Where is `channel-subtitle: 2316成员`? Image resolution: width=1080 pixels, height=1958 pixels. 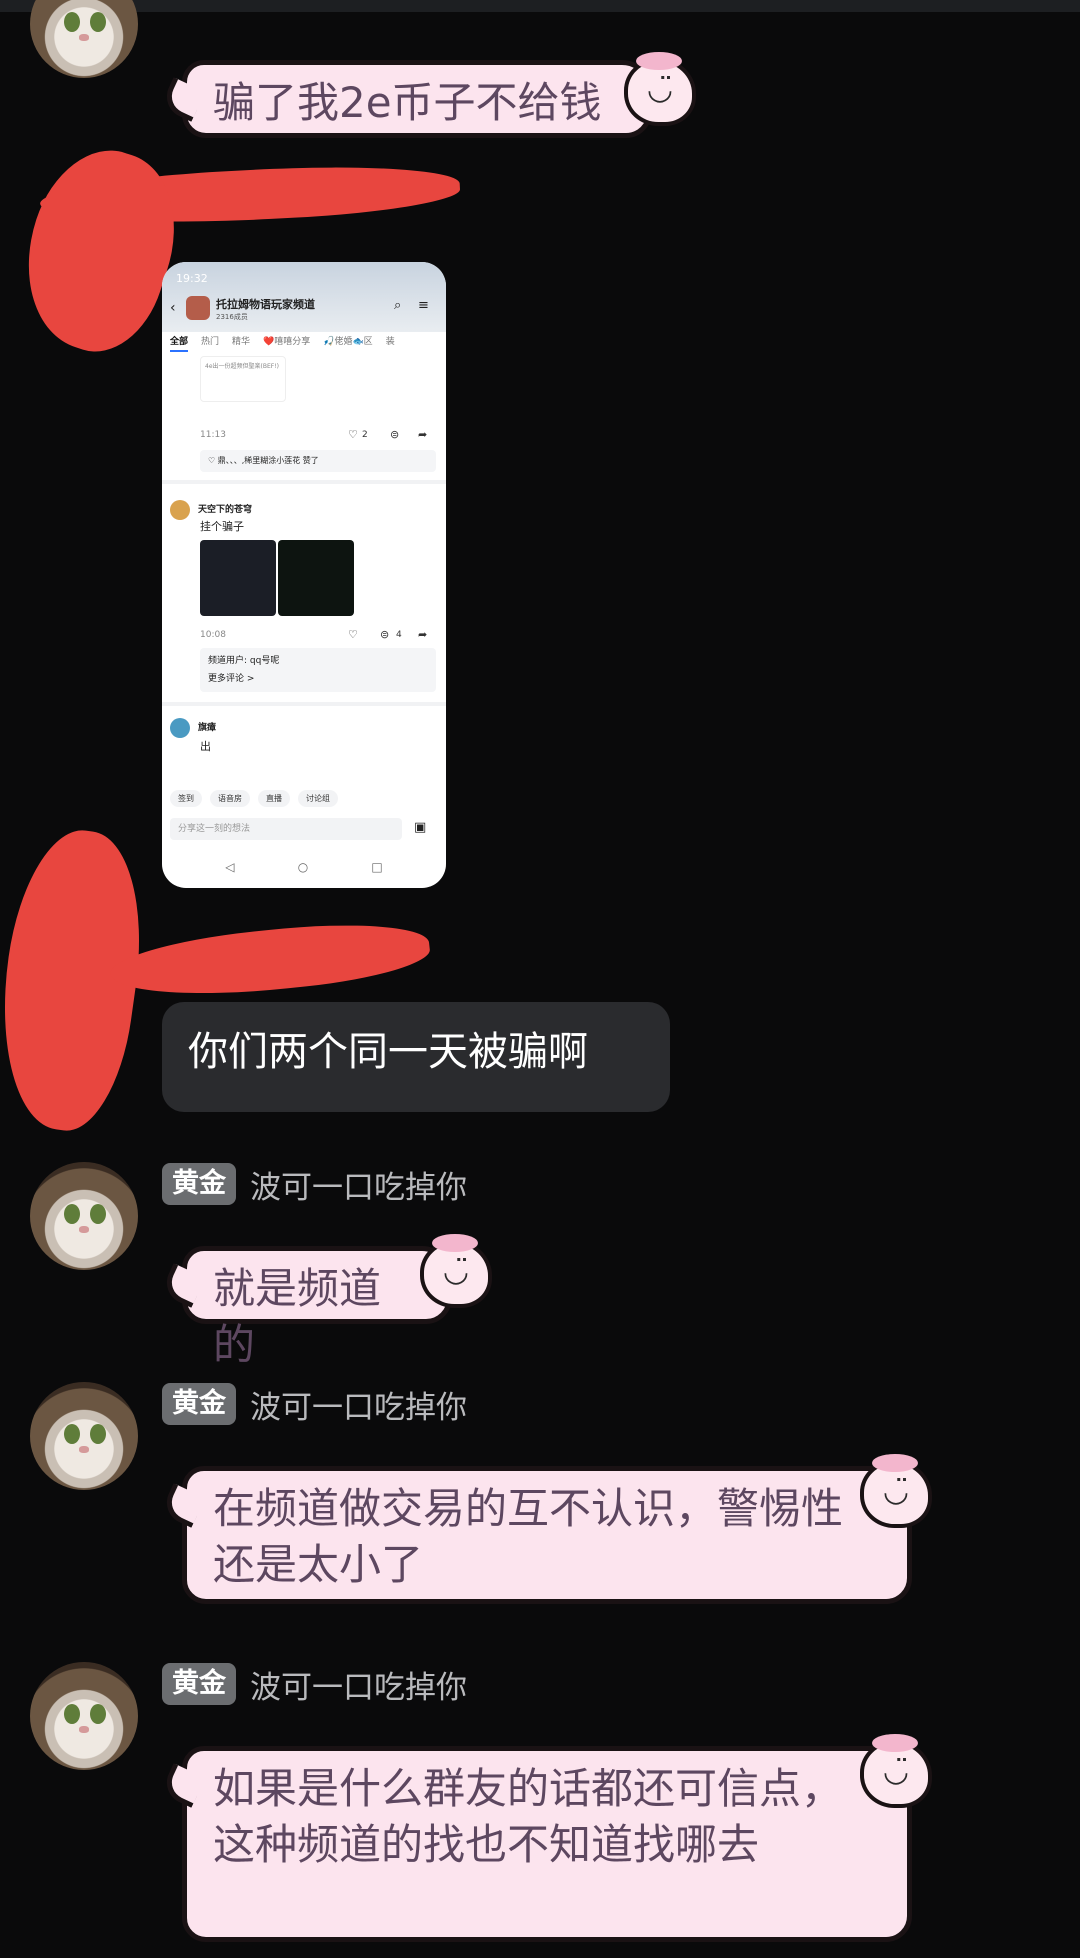
channel-subtitle: 2316成员 is located at coordinates (232, 317).